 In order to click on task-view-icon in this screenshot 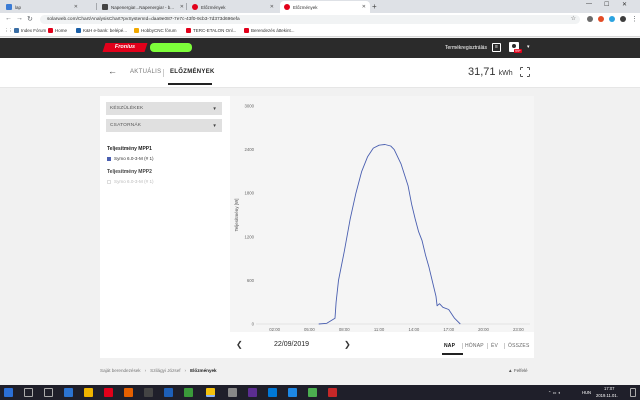, I will do `click(48, 392)`.